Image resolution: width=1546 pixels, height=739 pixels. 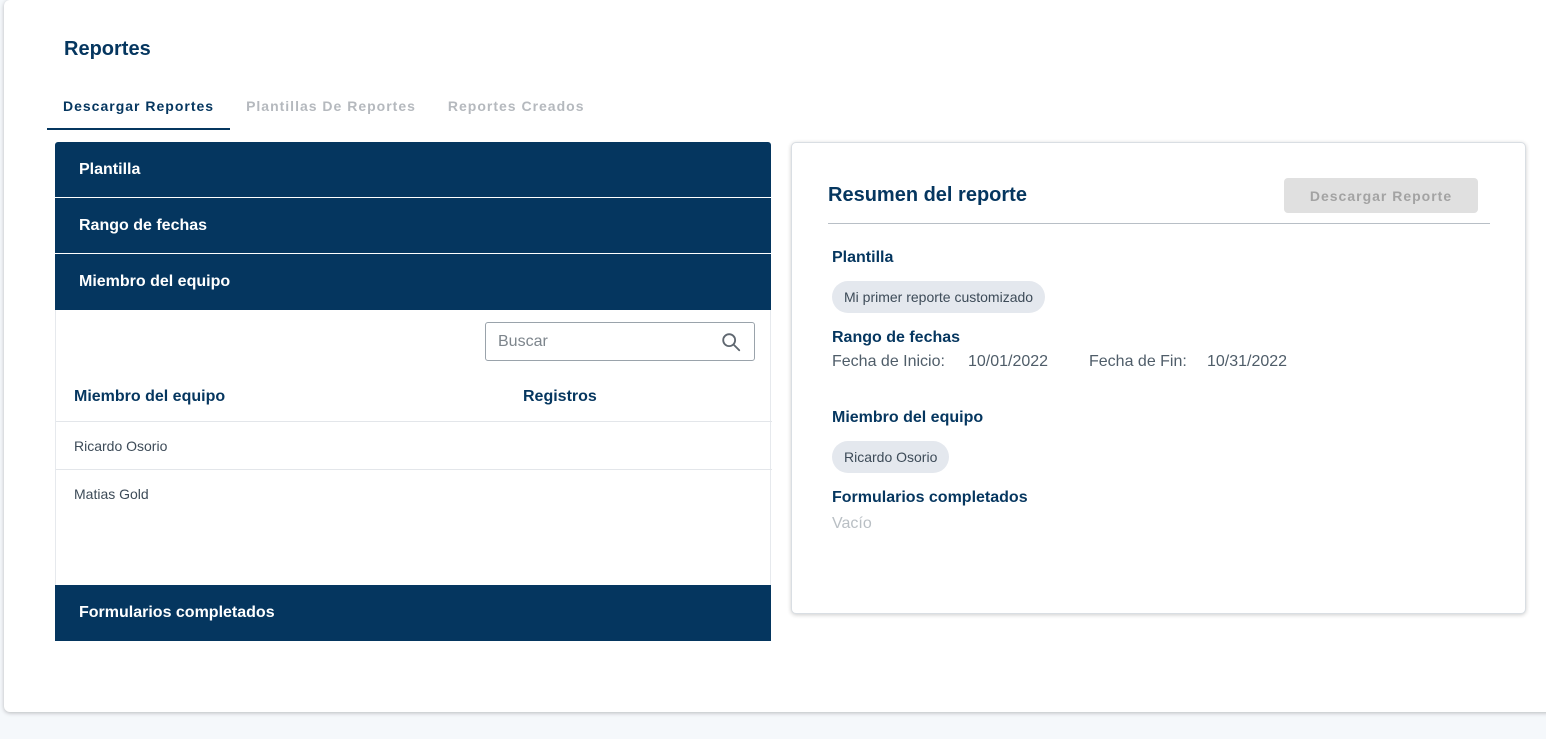 What do you see at coordinates (927, 195) in the screenshot?
I see `summary-title: Resumen del reporte` at bounding box center [927, 195].